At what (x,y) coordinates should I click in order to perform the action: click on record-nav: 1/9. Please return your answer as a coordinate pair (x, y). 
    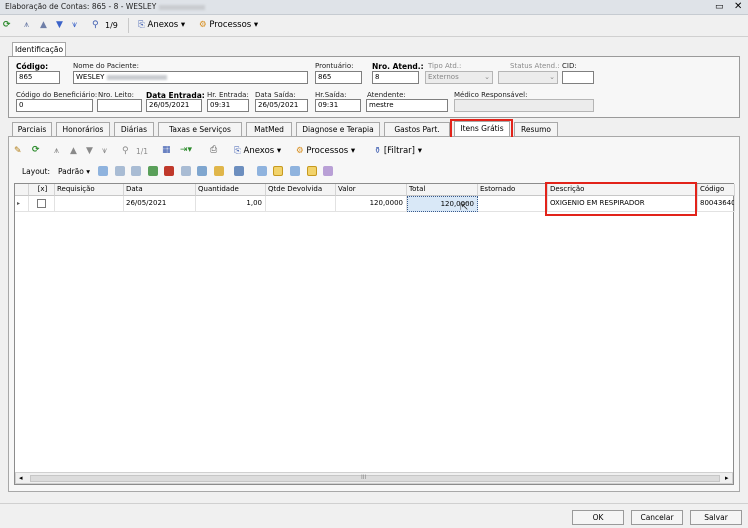
    Looking at the image, I should click on (111, 25).